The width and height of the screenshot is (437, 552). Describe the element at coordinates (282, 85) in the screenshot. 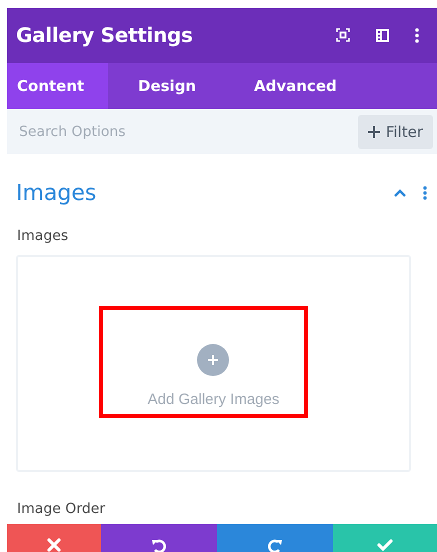

I see `tab: Advanced` at that location.